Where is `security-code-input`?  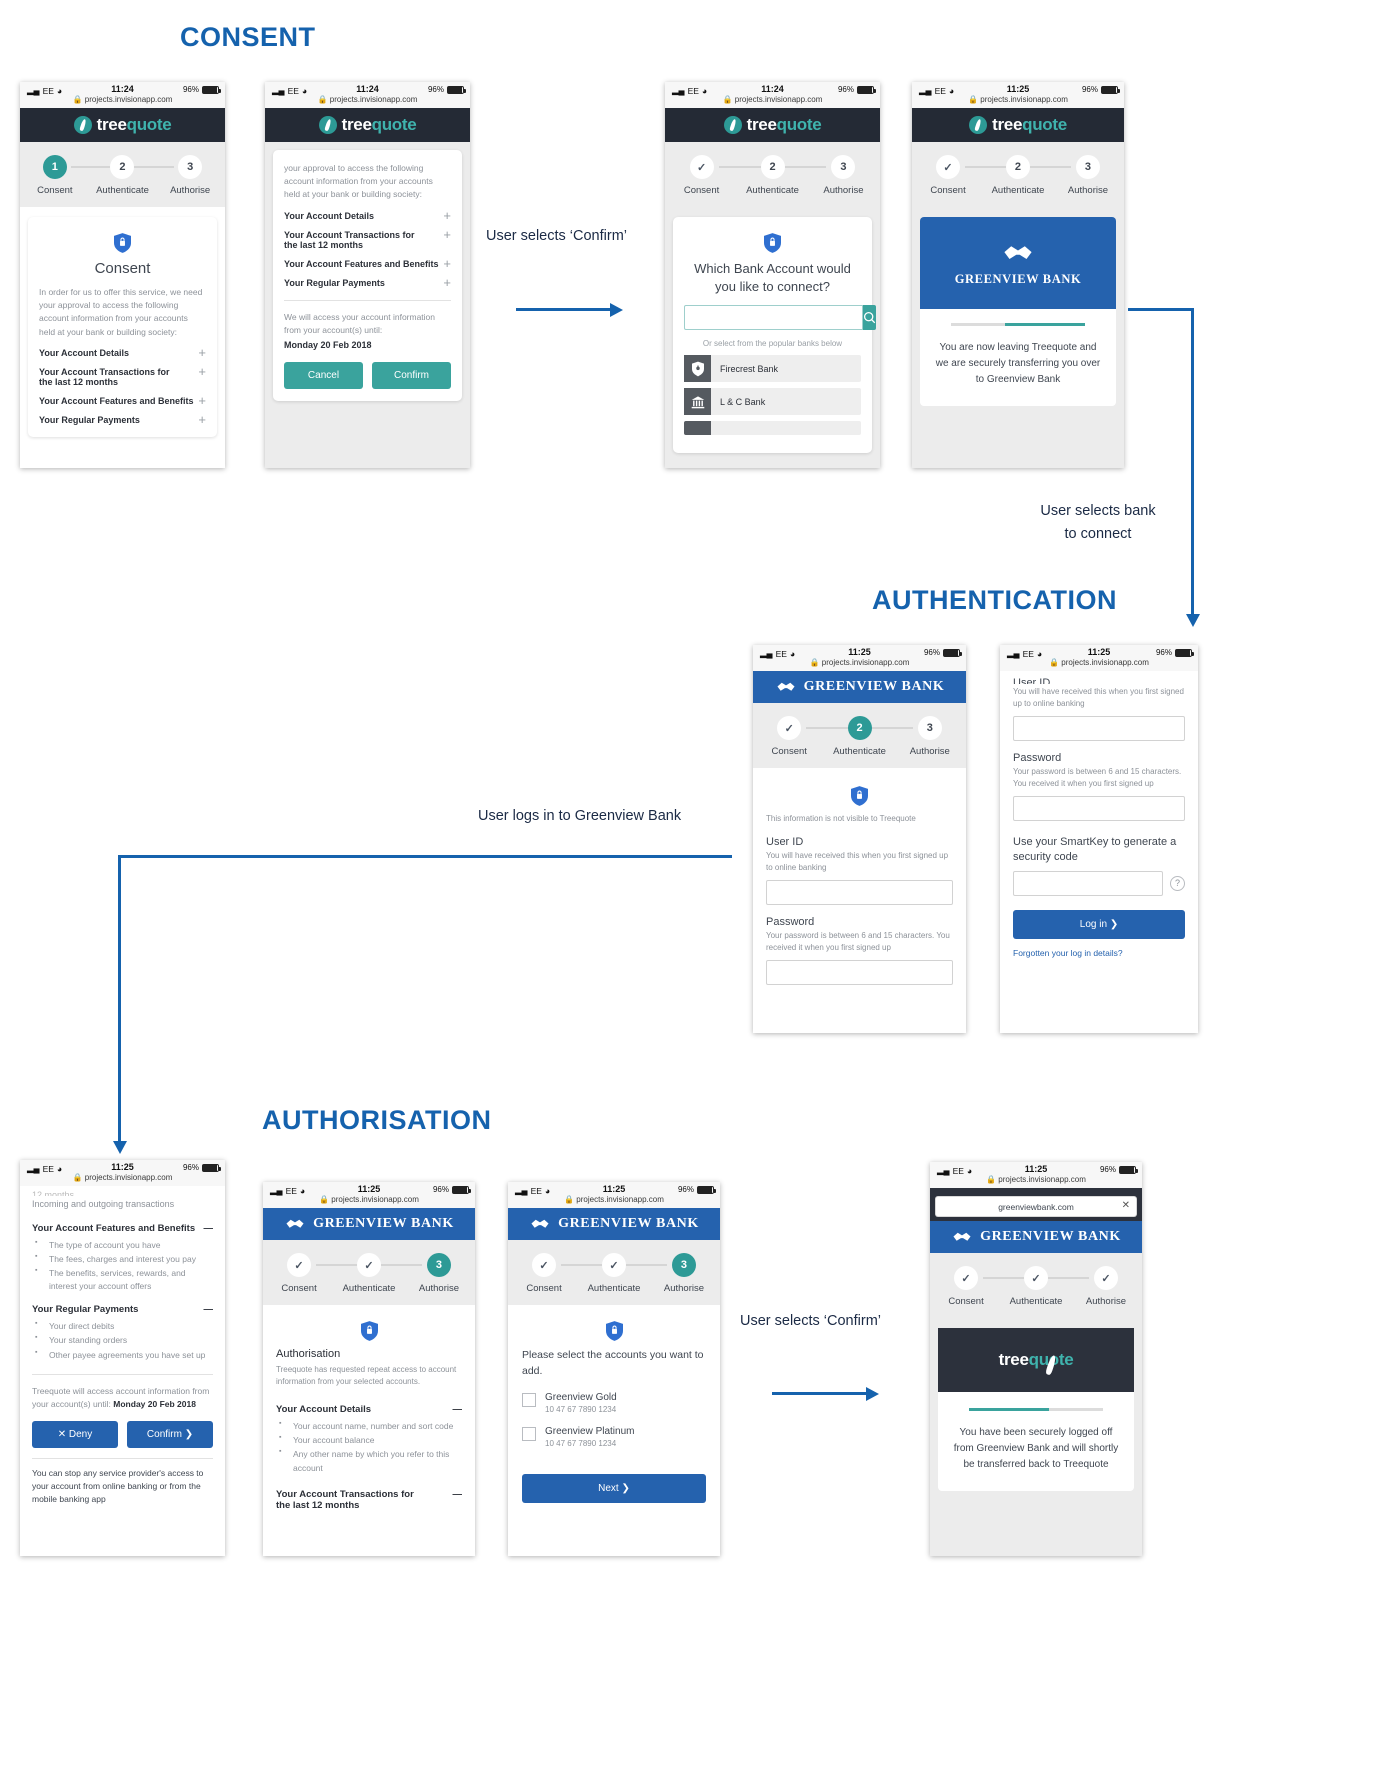
security-code-input is located at coordinates (1088, 883).